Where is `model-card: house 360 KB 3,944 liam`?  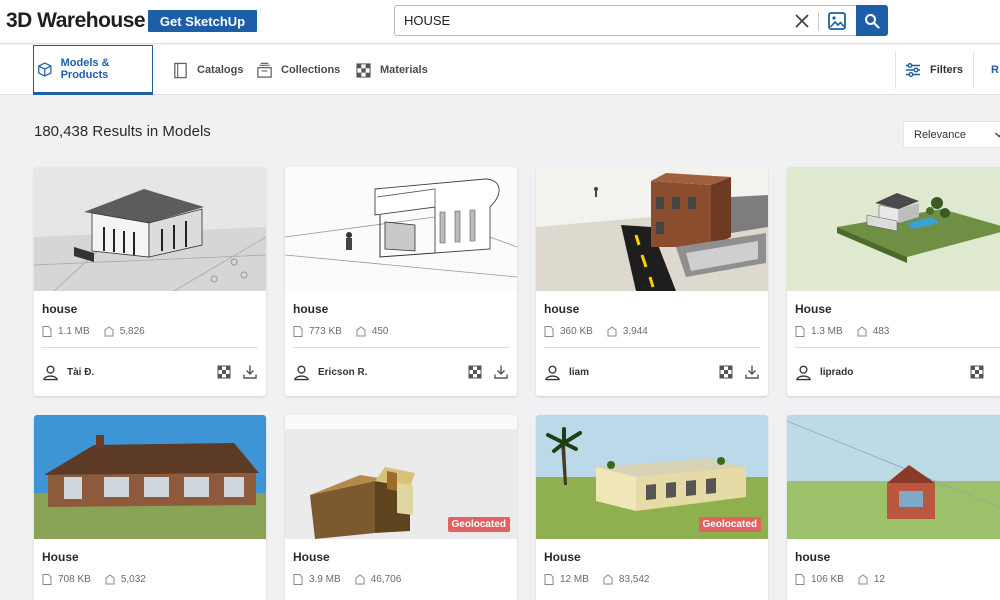
model-card: house 360 KB 3,944 liam is located at coordinates (652, 281).